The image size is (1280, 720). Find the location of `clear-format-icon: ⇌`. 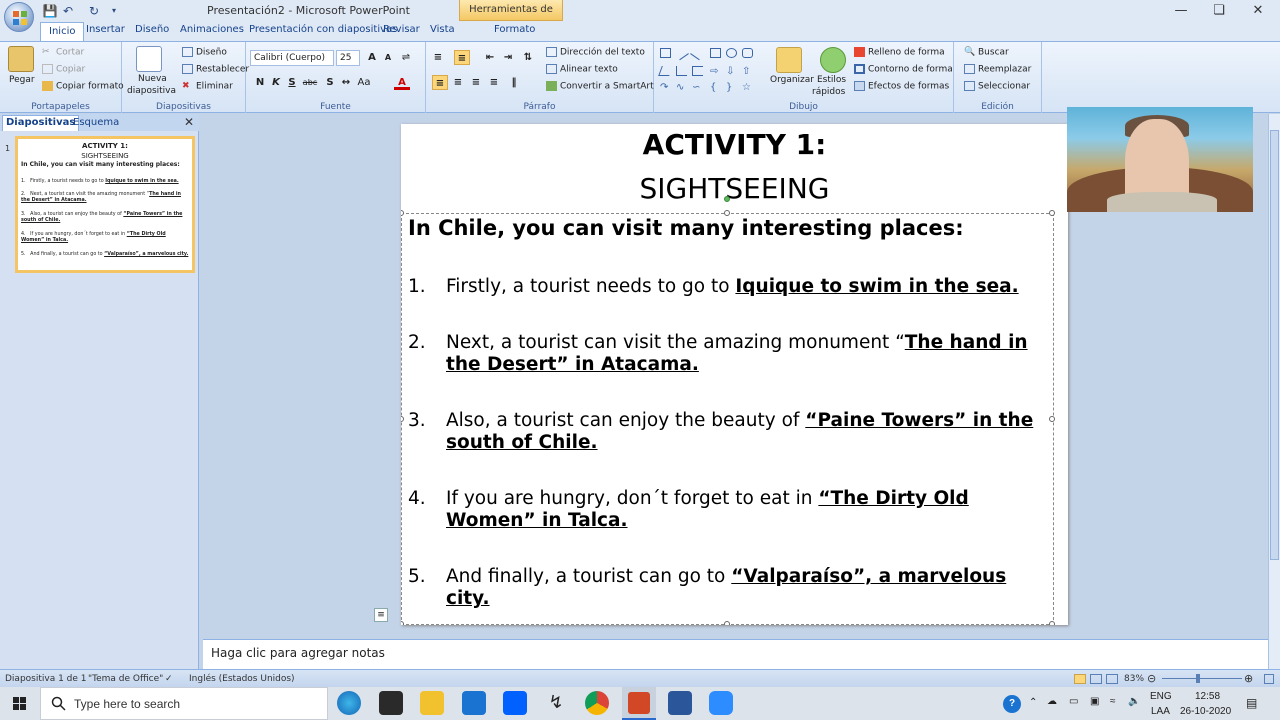

clear-format-icon: ⇌ is located at coordinates (406, 57).